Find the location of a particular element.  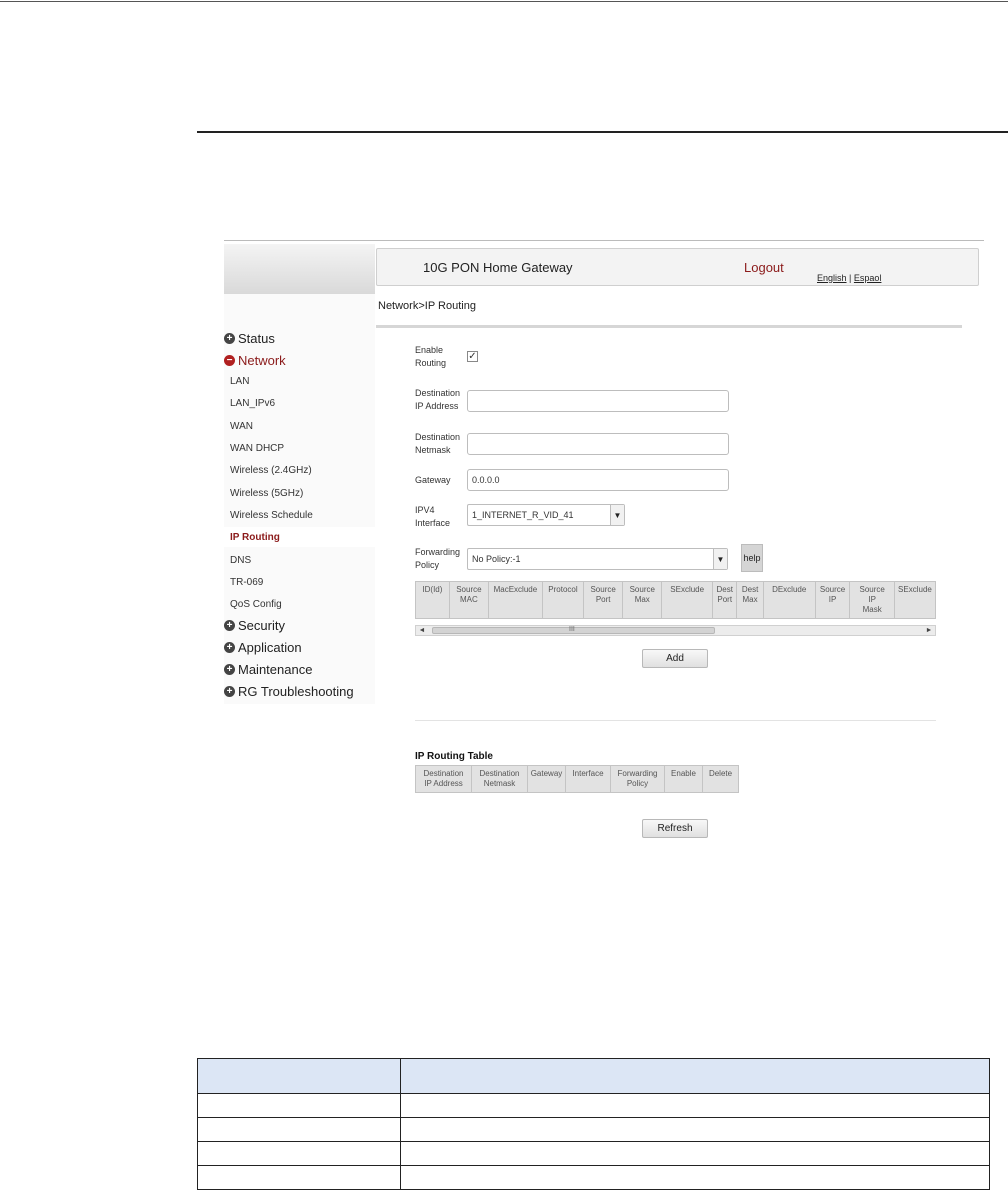

table-header-cell: Enable is located at coordinates (683, 779).